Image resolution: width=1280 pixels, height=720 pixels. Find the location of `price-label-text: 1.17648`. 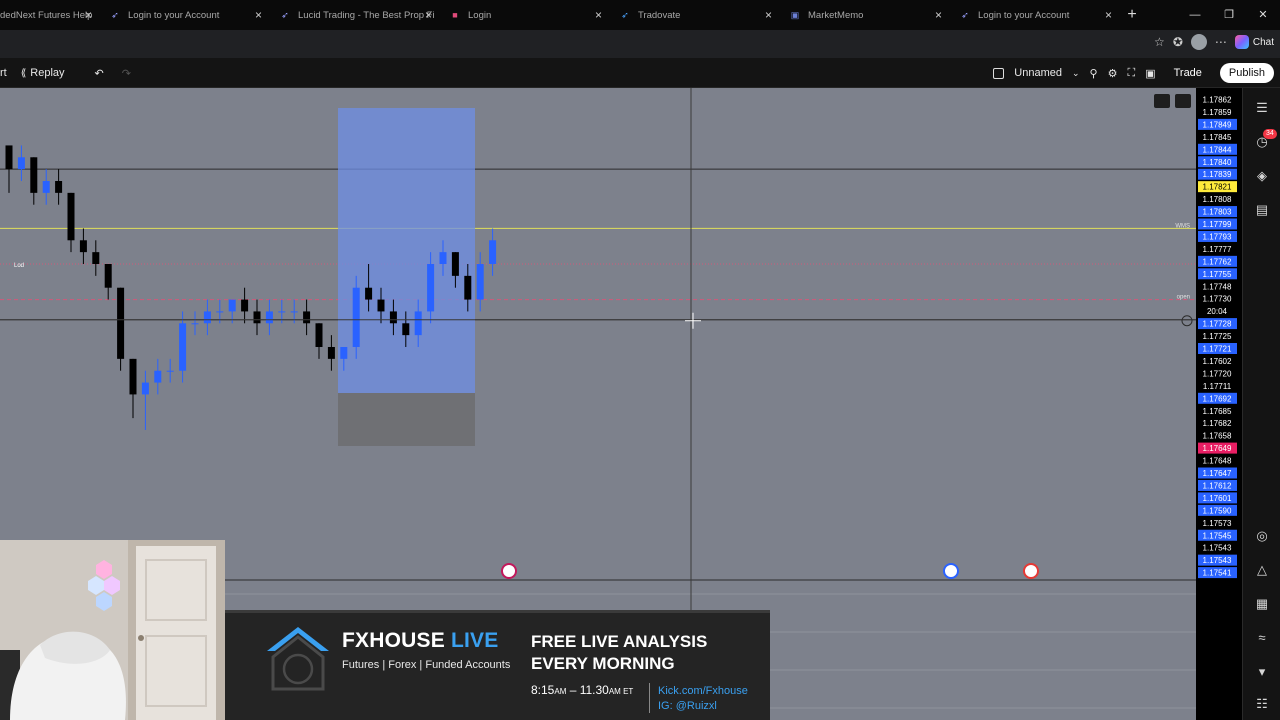

price-label-text: 1.17648 is located at coordinates (1217, 461).